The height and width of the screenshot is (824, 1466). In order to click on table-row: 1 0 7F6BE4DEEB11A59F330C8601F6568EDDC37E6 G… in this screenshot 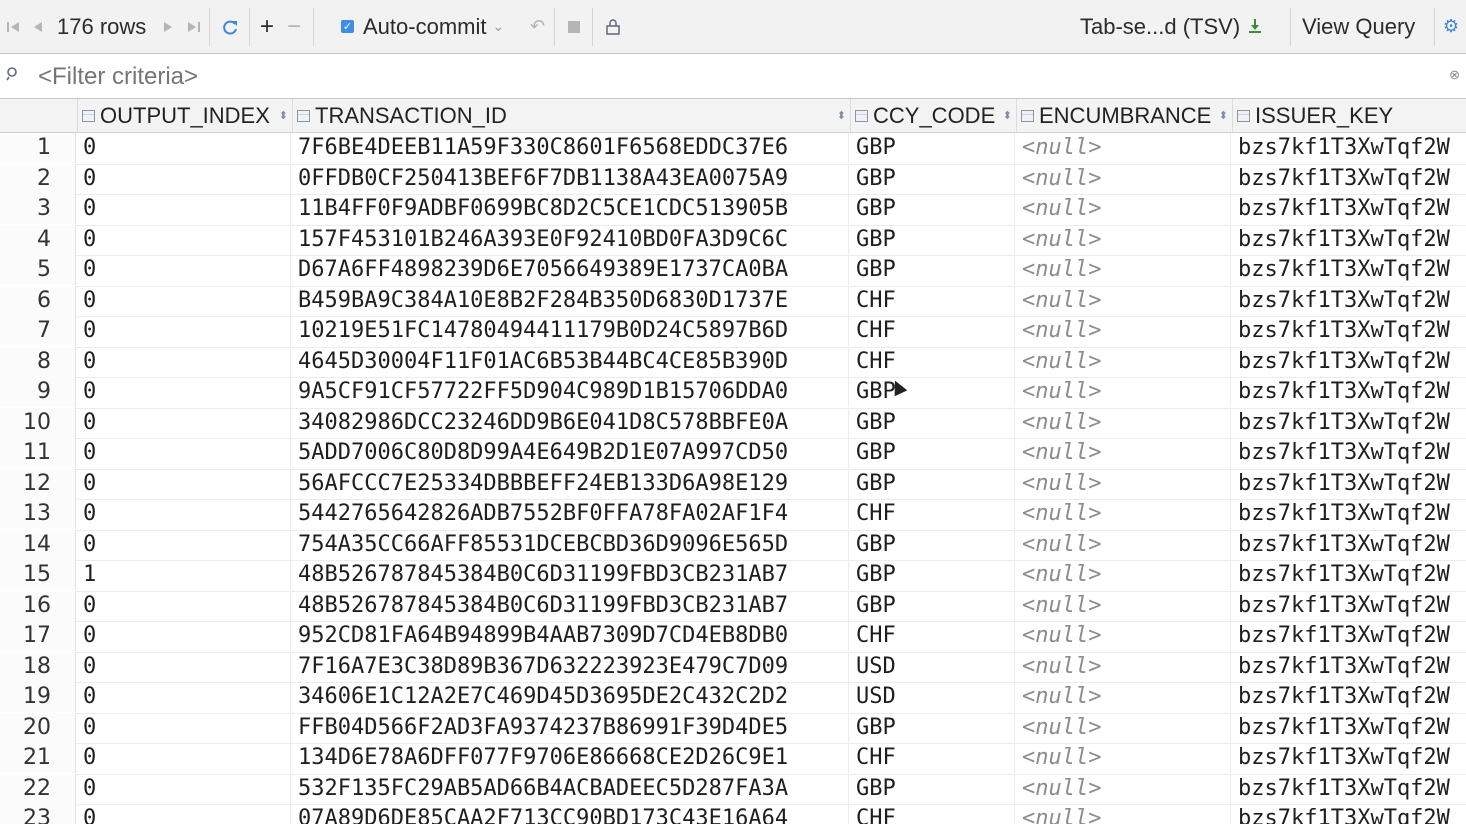, I will do `click(733, 149)`.